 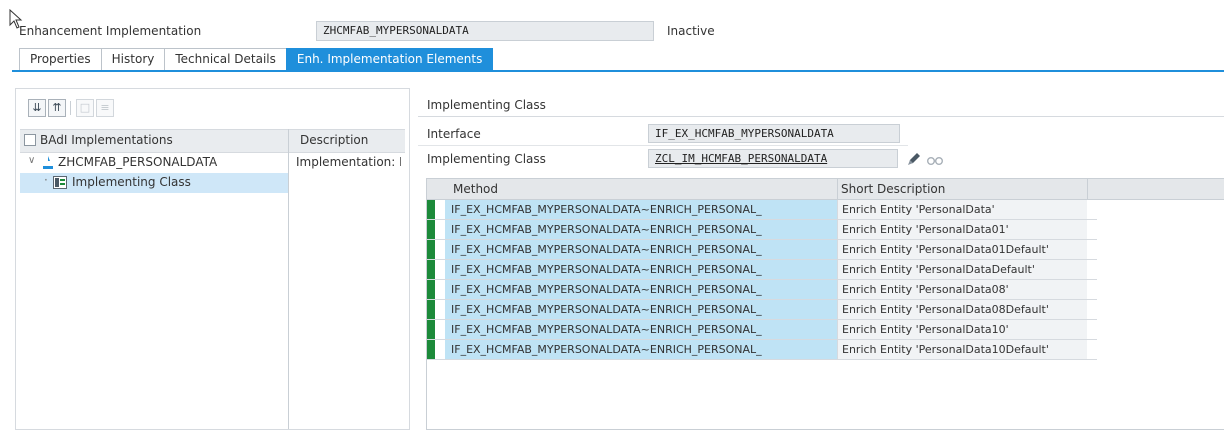 What do you see at coordinates (70, 108) in the screenshot?
I see `toolbar-separator` at bounding box center [70, 108].